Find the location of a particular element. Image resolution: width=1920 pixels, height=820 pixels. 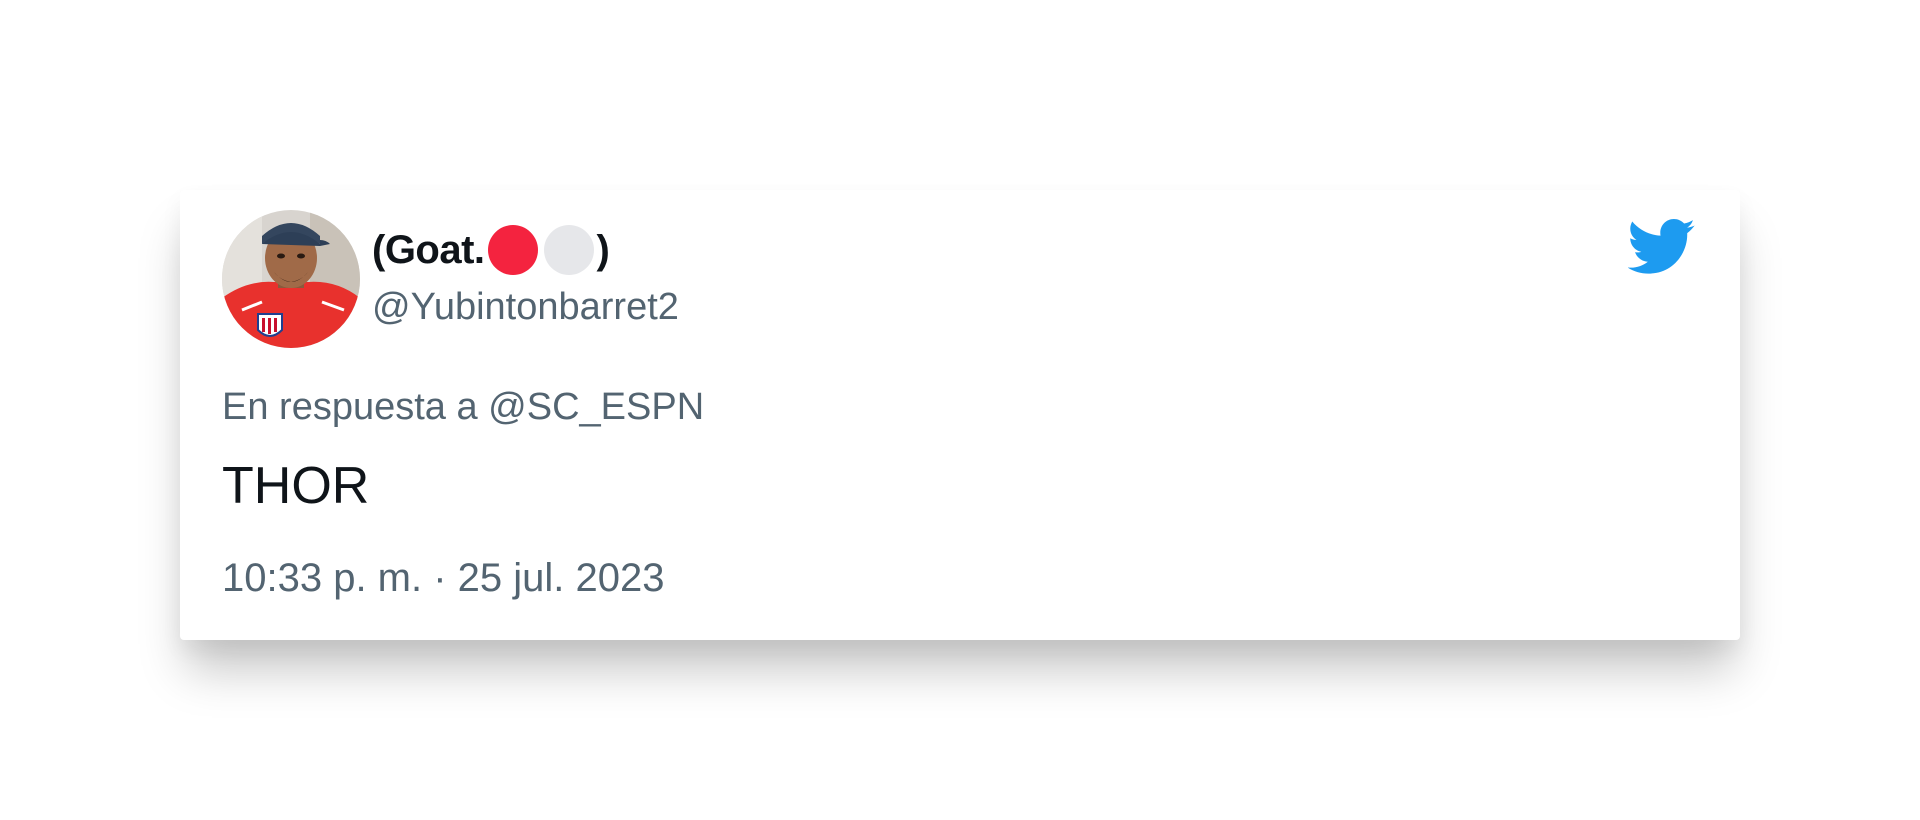

tweet-text: THOR is located at coordinates (296, 486).